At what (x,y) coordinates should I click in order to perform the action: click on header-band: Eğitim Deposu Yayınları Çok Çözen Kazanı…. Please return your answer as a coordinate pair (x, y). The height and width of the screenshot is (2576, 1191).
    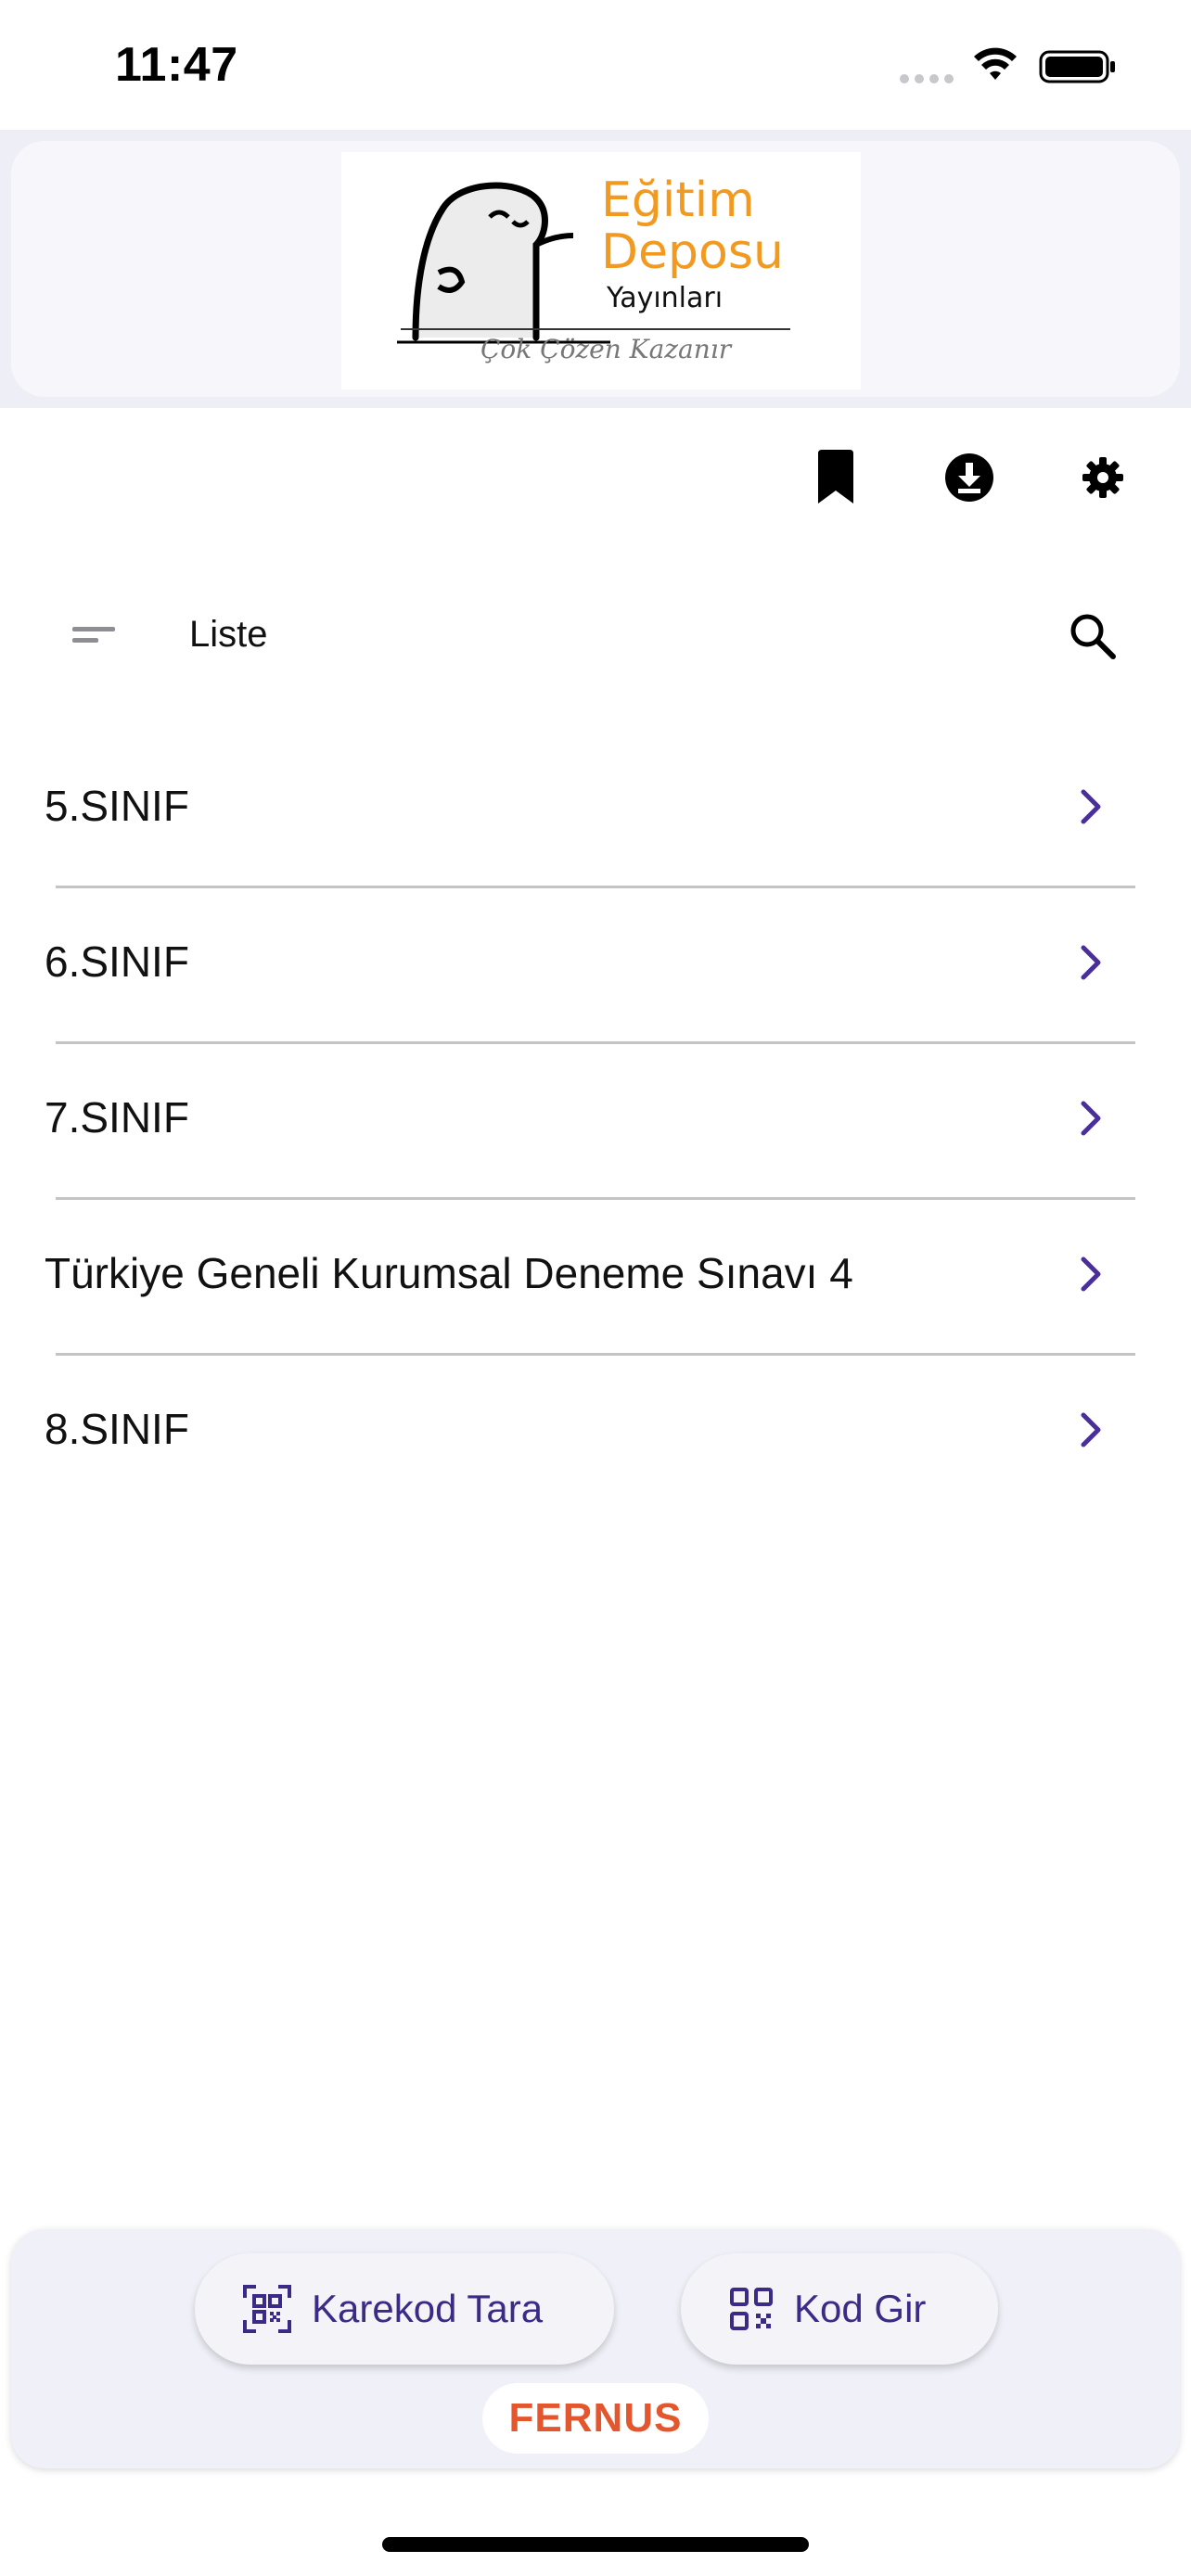
    Looking at the image, I should click on (595, 269).